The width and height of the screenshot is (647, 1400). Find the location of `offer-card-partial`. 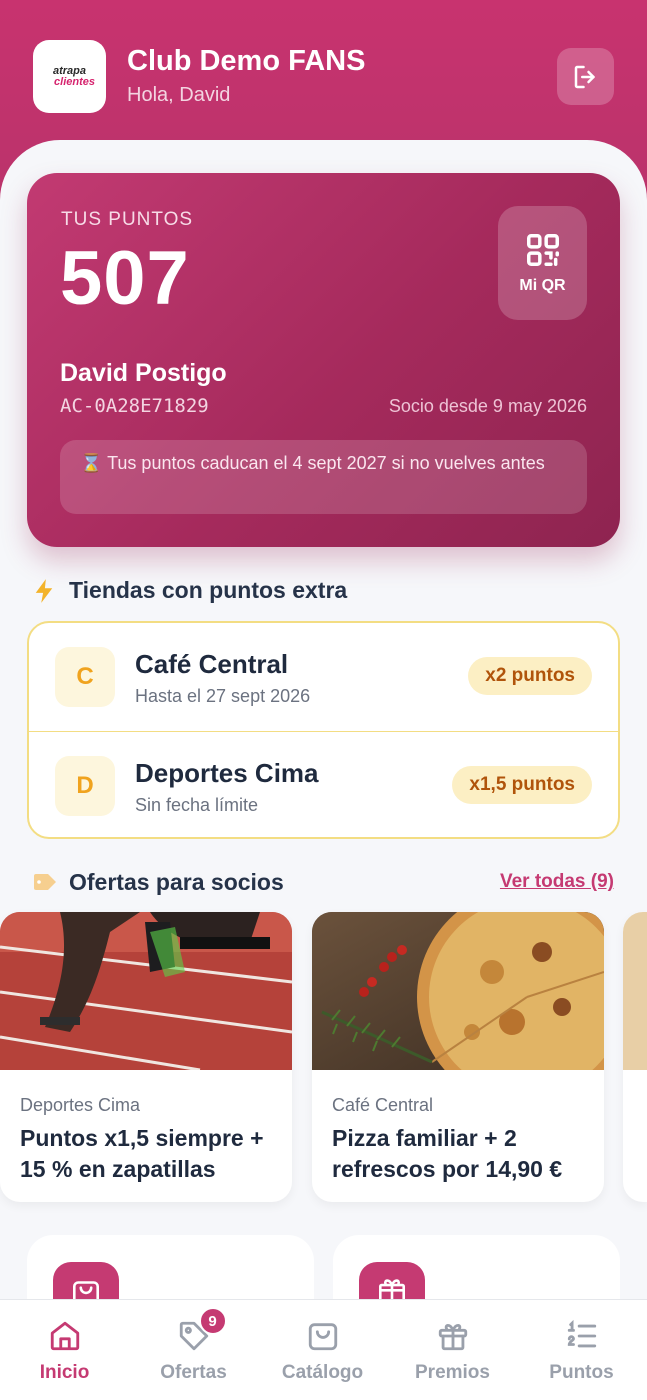

offer-card-partial is located at coordinates (635, 1057).